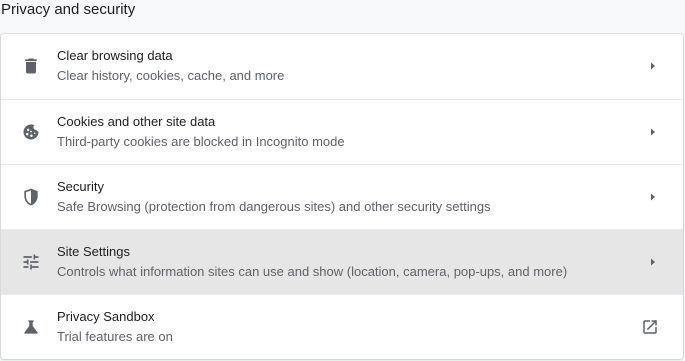  What do you see at coordinates (650, 327) in the screenshot?
I see `open-in-new-icon` at bounding box center [650, 327].